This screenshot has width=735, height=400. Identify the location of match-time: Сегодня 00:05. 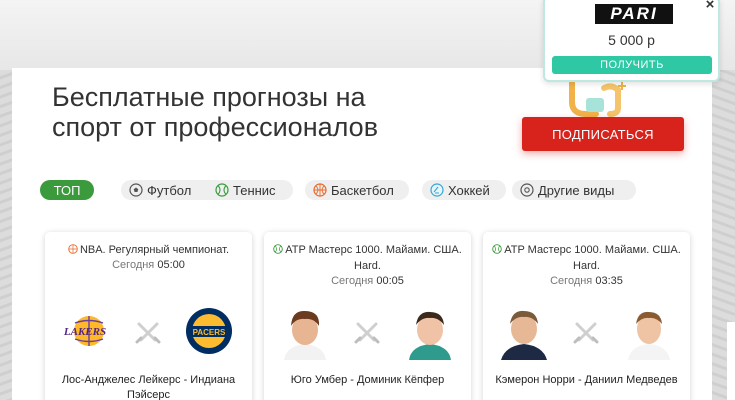
(367, 281).